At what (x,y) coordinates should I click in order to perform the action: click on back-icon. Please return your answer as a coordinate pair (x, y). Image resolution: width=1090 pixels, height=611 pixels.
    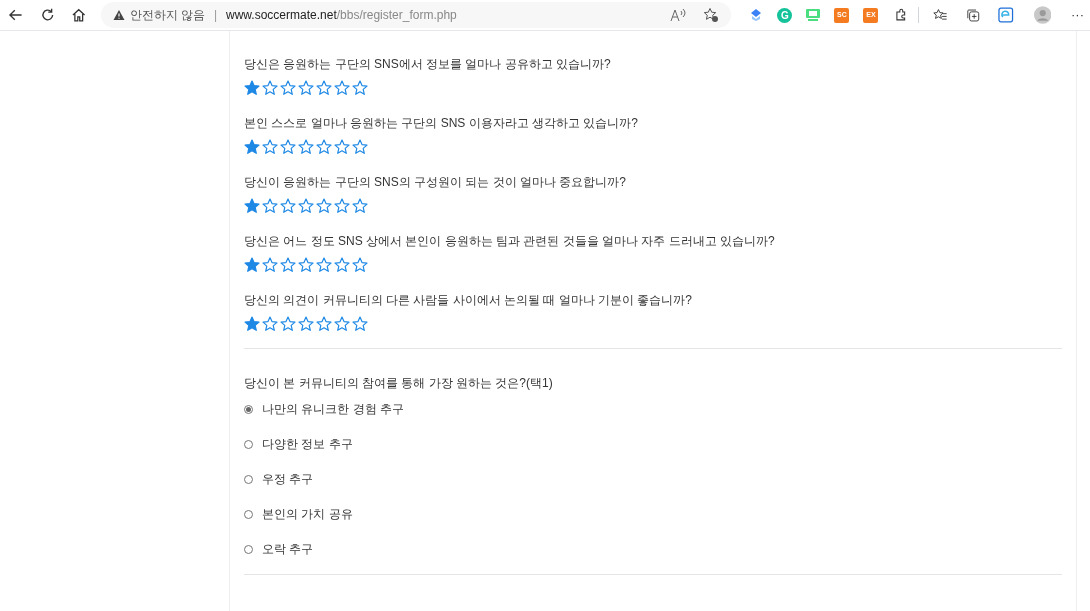
    Looking at the image, I should click on (16, 15).